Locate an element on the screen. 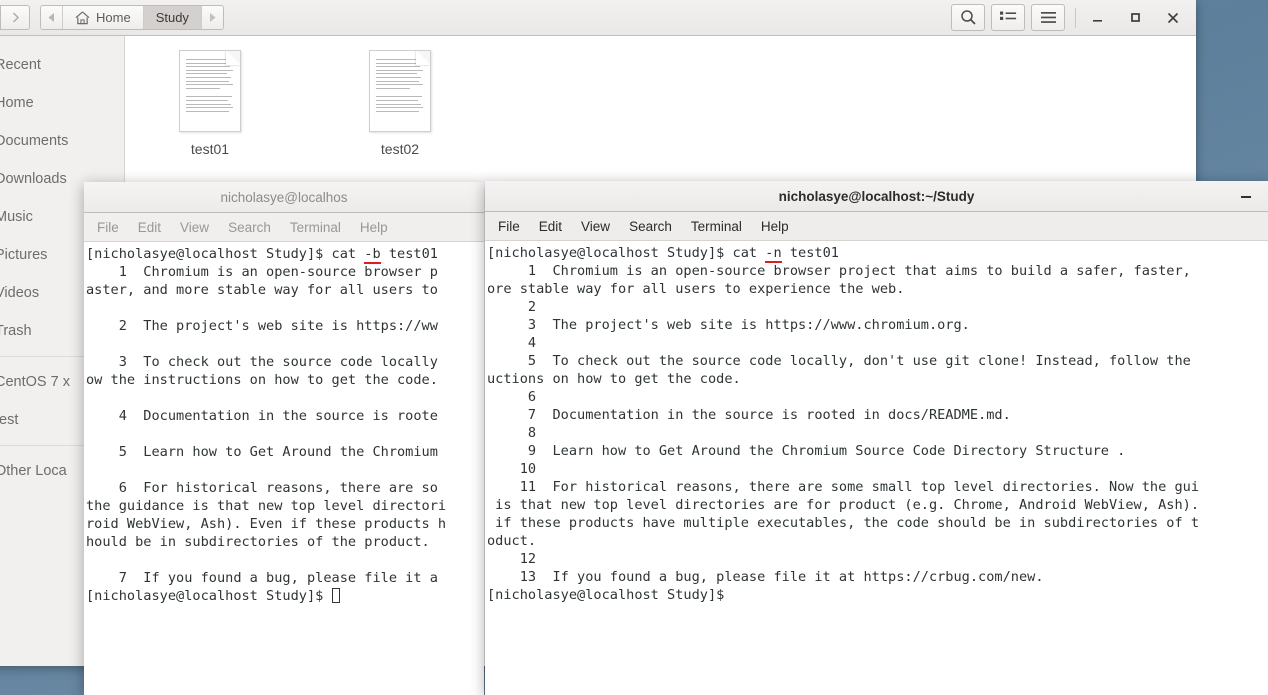 The width and height of the screenshot is (1268, 695). terminal-right-menubar: File Edit View Search Terminal Help is located at coordinates (876, 226).